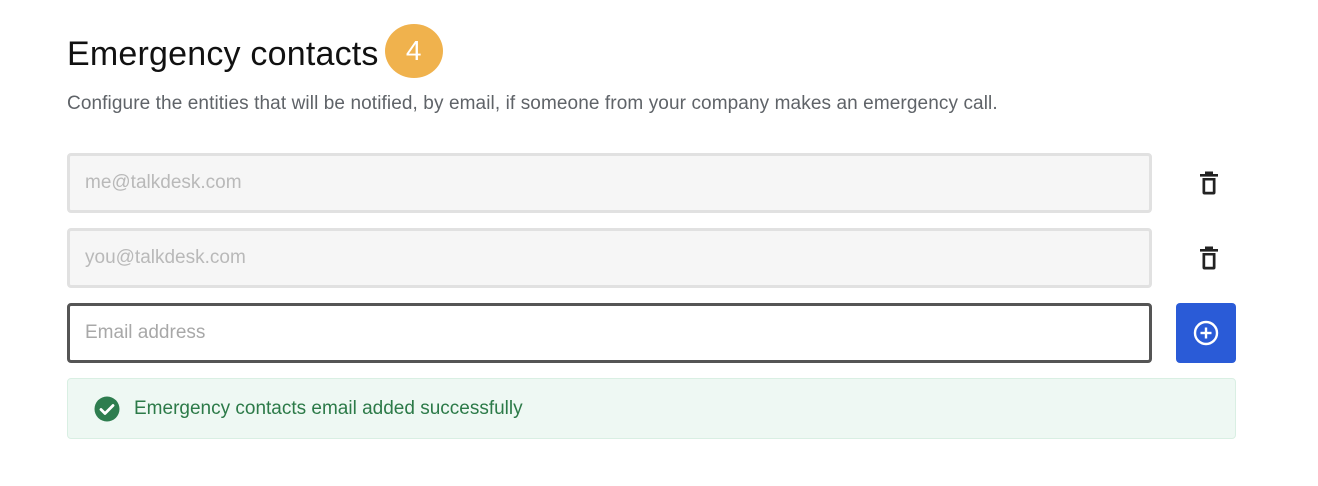 The width and height of the screenshot is (1318, 486). What do you see at coordinates (652, 53) in the screenshot?
I see `title-row: Emergency contacts 4` at bounding box center [652, 53].